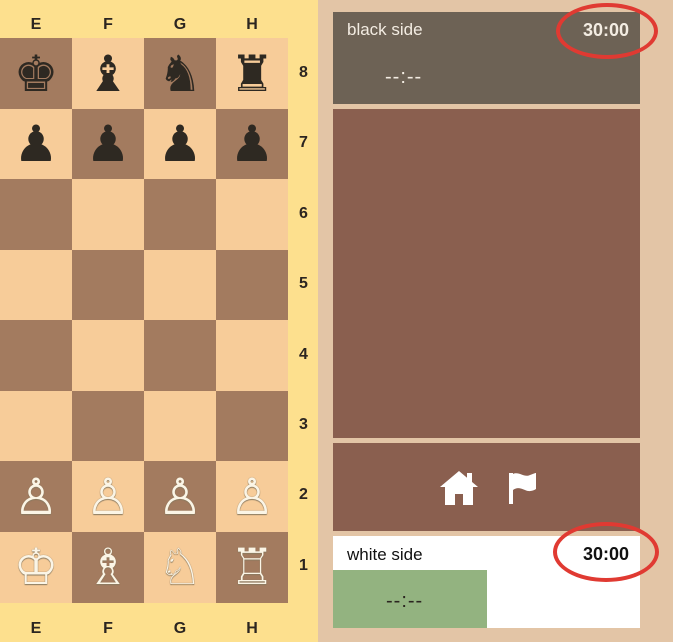 This screenshot has width=673, height=642. I want to click on board-square-f3, so click(108, 426).